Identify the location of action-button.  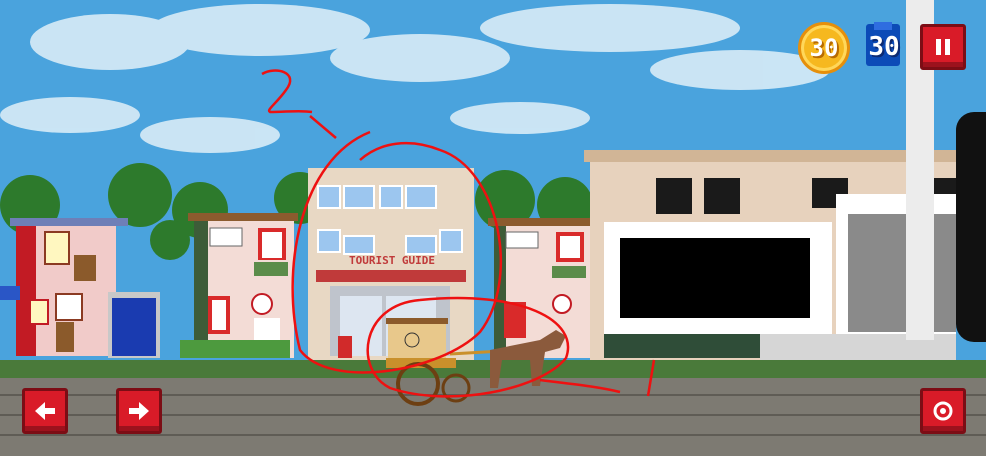
(943, 411).